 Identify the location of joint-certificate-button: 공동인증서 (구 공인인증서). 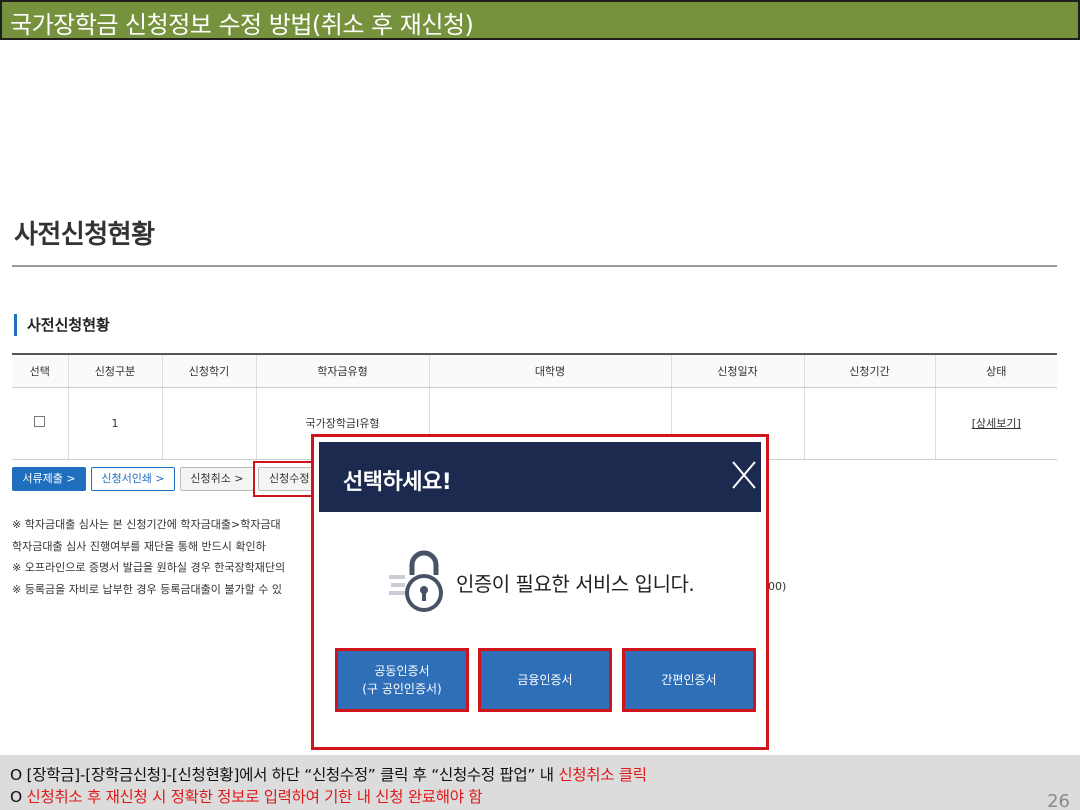
(402, 680).